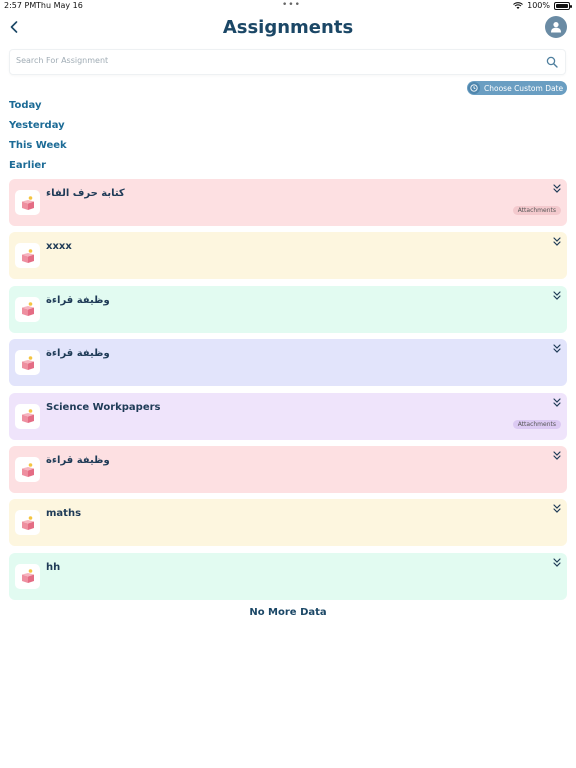 This screenshot has height=768, width=576. I want to click on search-box, so click(287, 62).